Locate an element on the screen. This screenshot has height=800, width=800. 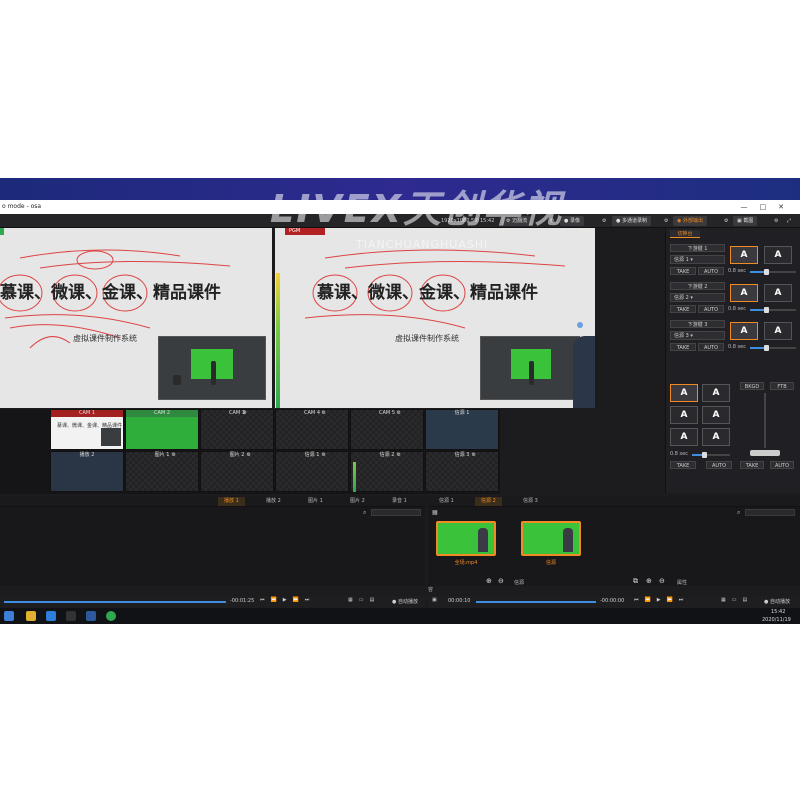
windows-start-icon is located at coordinates (9, 616).